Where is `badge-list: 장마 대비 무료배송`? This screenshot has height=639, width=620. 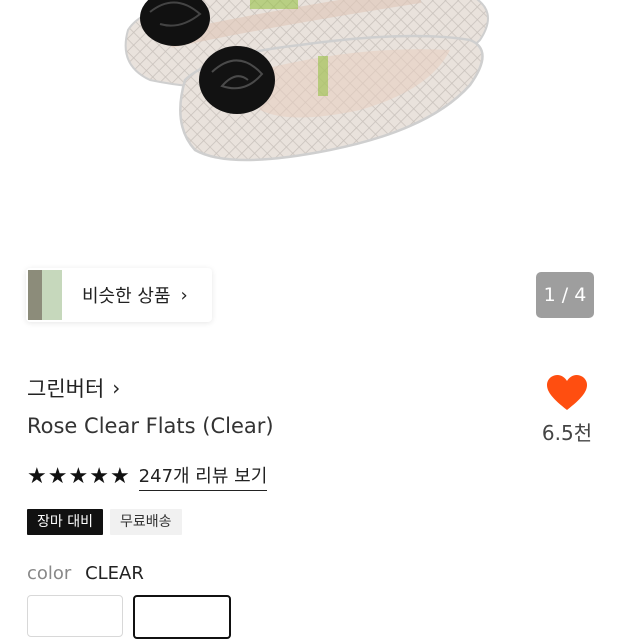
badge-list: 장마 대비 무료배송 is located at coordinates (108, 522).